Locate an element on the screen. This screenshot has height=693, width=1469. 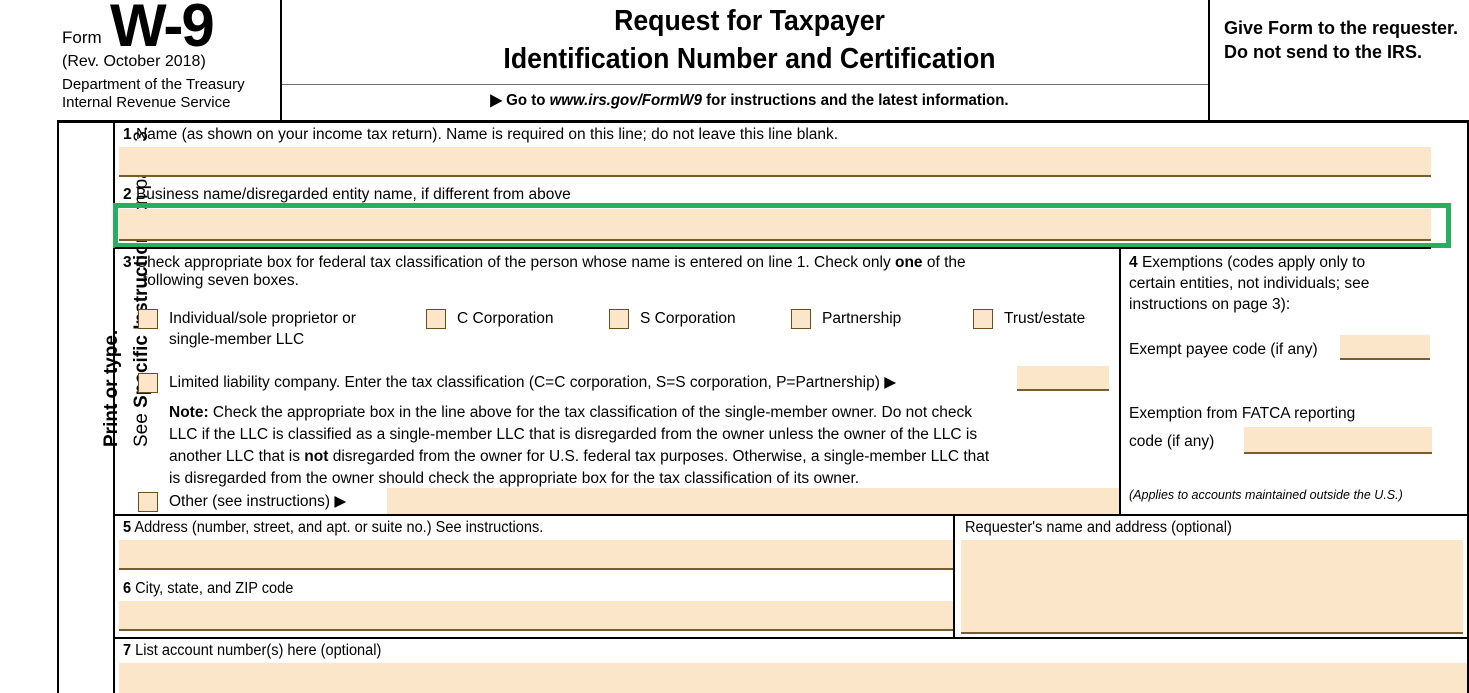
line-1-number: 1 is located at coordinates (127, 134).